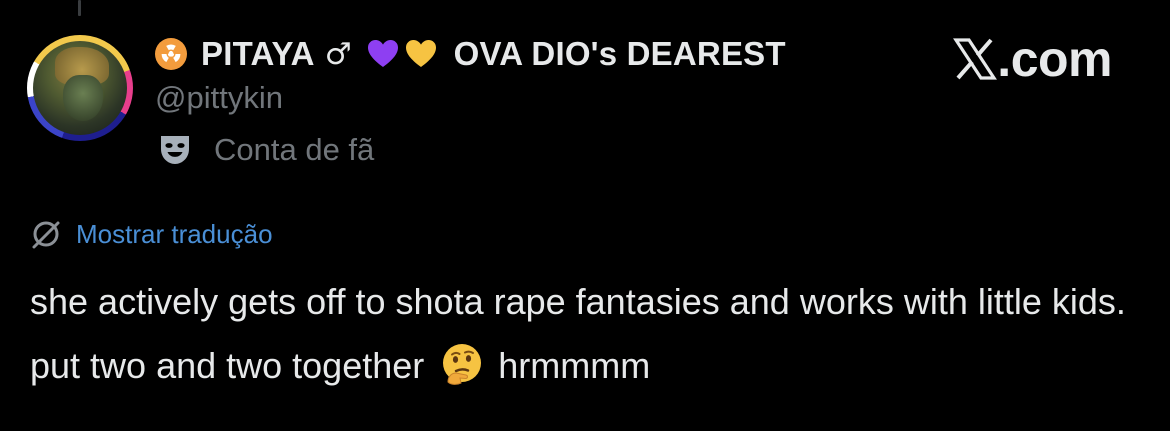 The width and height of the screenshot is (1170, 431). Describe the element at coordinates (258, 54) in the screenshot. I see `display-name: PITAYA` at that location.